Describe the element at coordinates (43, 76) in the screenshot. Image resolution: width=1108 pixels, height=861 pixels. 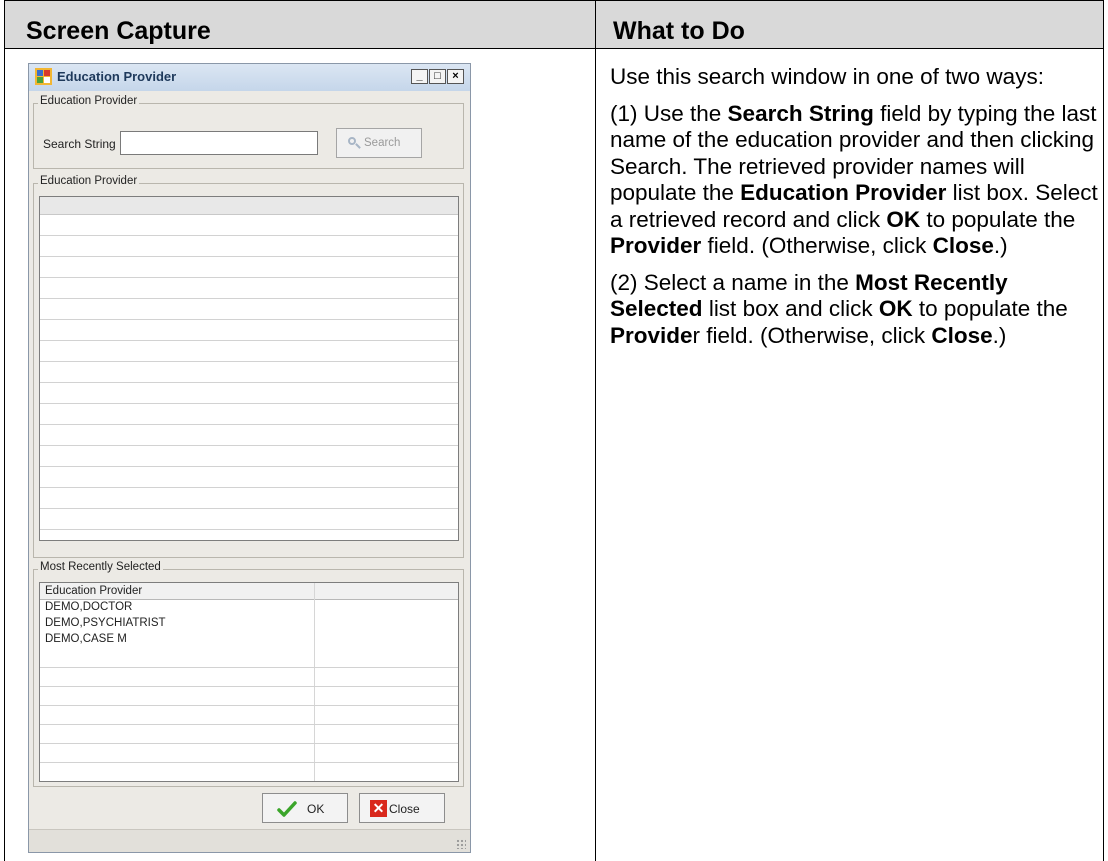
I see `app-icon` at that location.